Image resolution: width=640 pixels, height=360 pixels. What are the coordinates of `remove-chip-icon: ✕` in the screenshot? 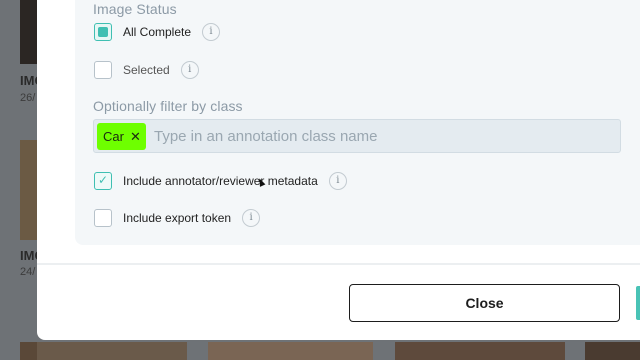 It's located at (135, 137).